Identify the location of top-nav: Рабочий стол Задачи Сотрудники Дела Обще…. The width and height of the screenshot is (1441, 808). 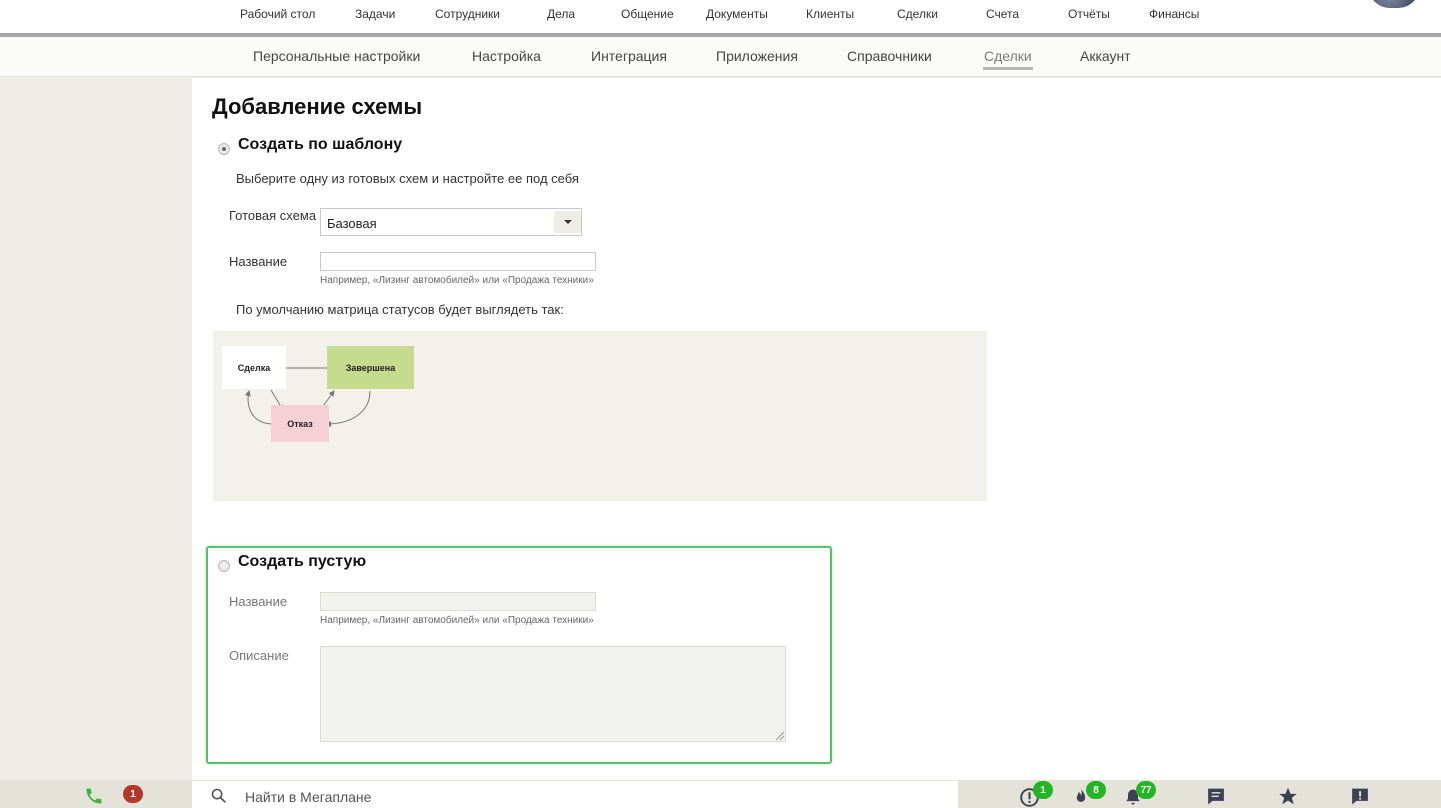
(720, 17).